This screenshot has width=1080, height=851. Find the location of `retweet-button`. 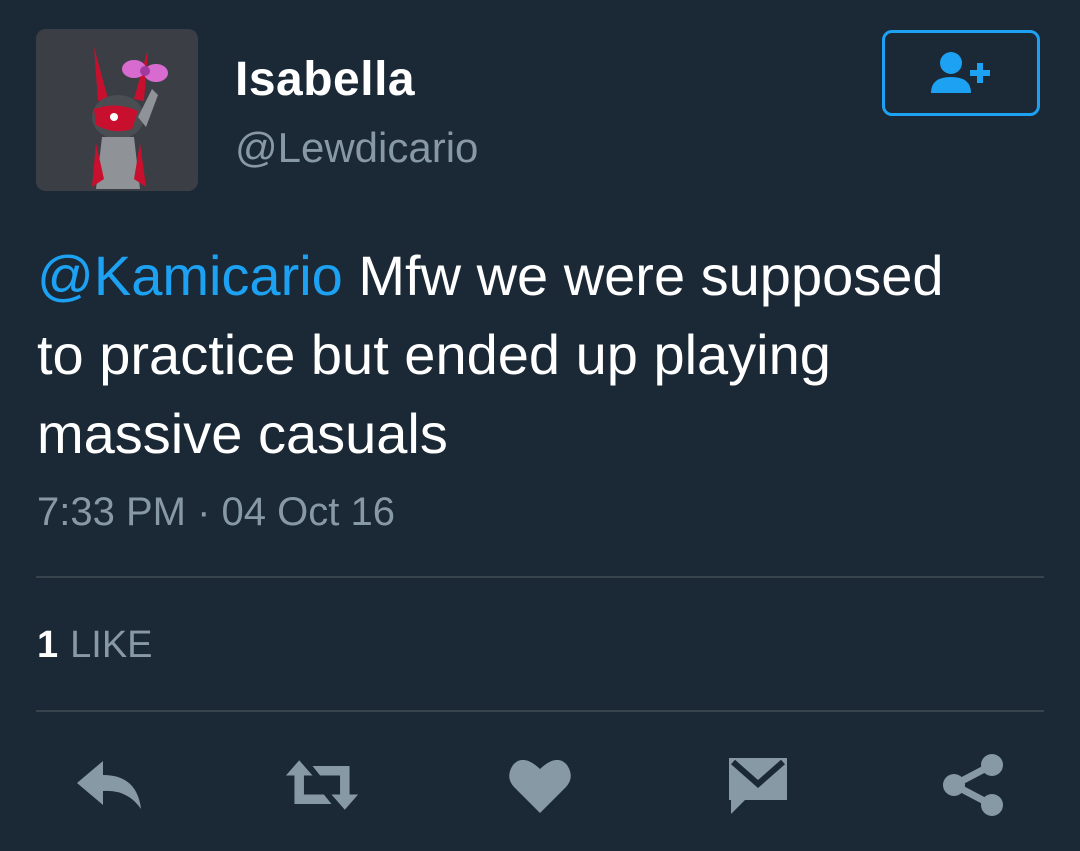

retweet-button is located at coordinates (322, 785).